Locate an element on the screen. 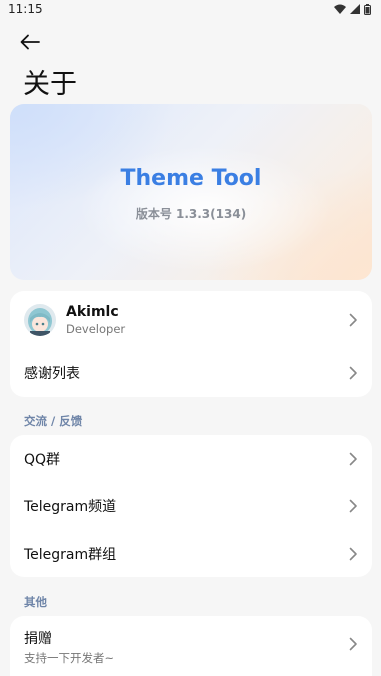 The image size is (381, 676). app-name: Theme Tool is located at coordinates (191, 178).